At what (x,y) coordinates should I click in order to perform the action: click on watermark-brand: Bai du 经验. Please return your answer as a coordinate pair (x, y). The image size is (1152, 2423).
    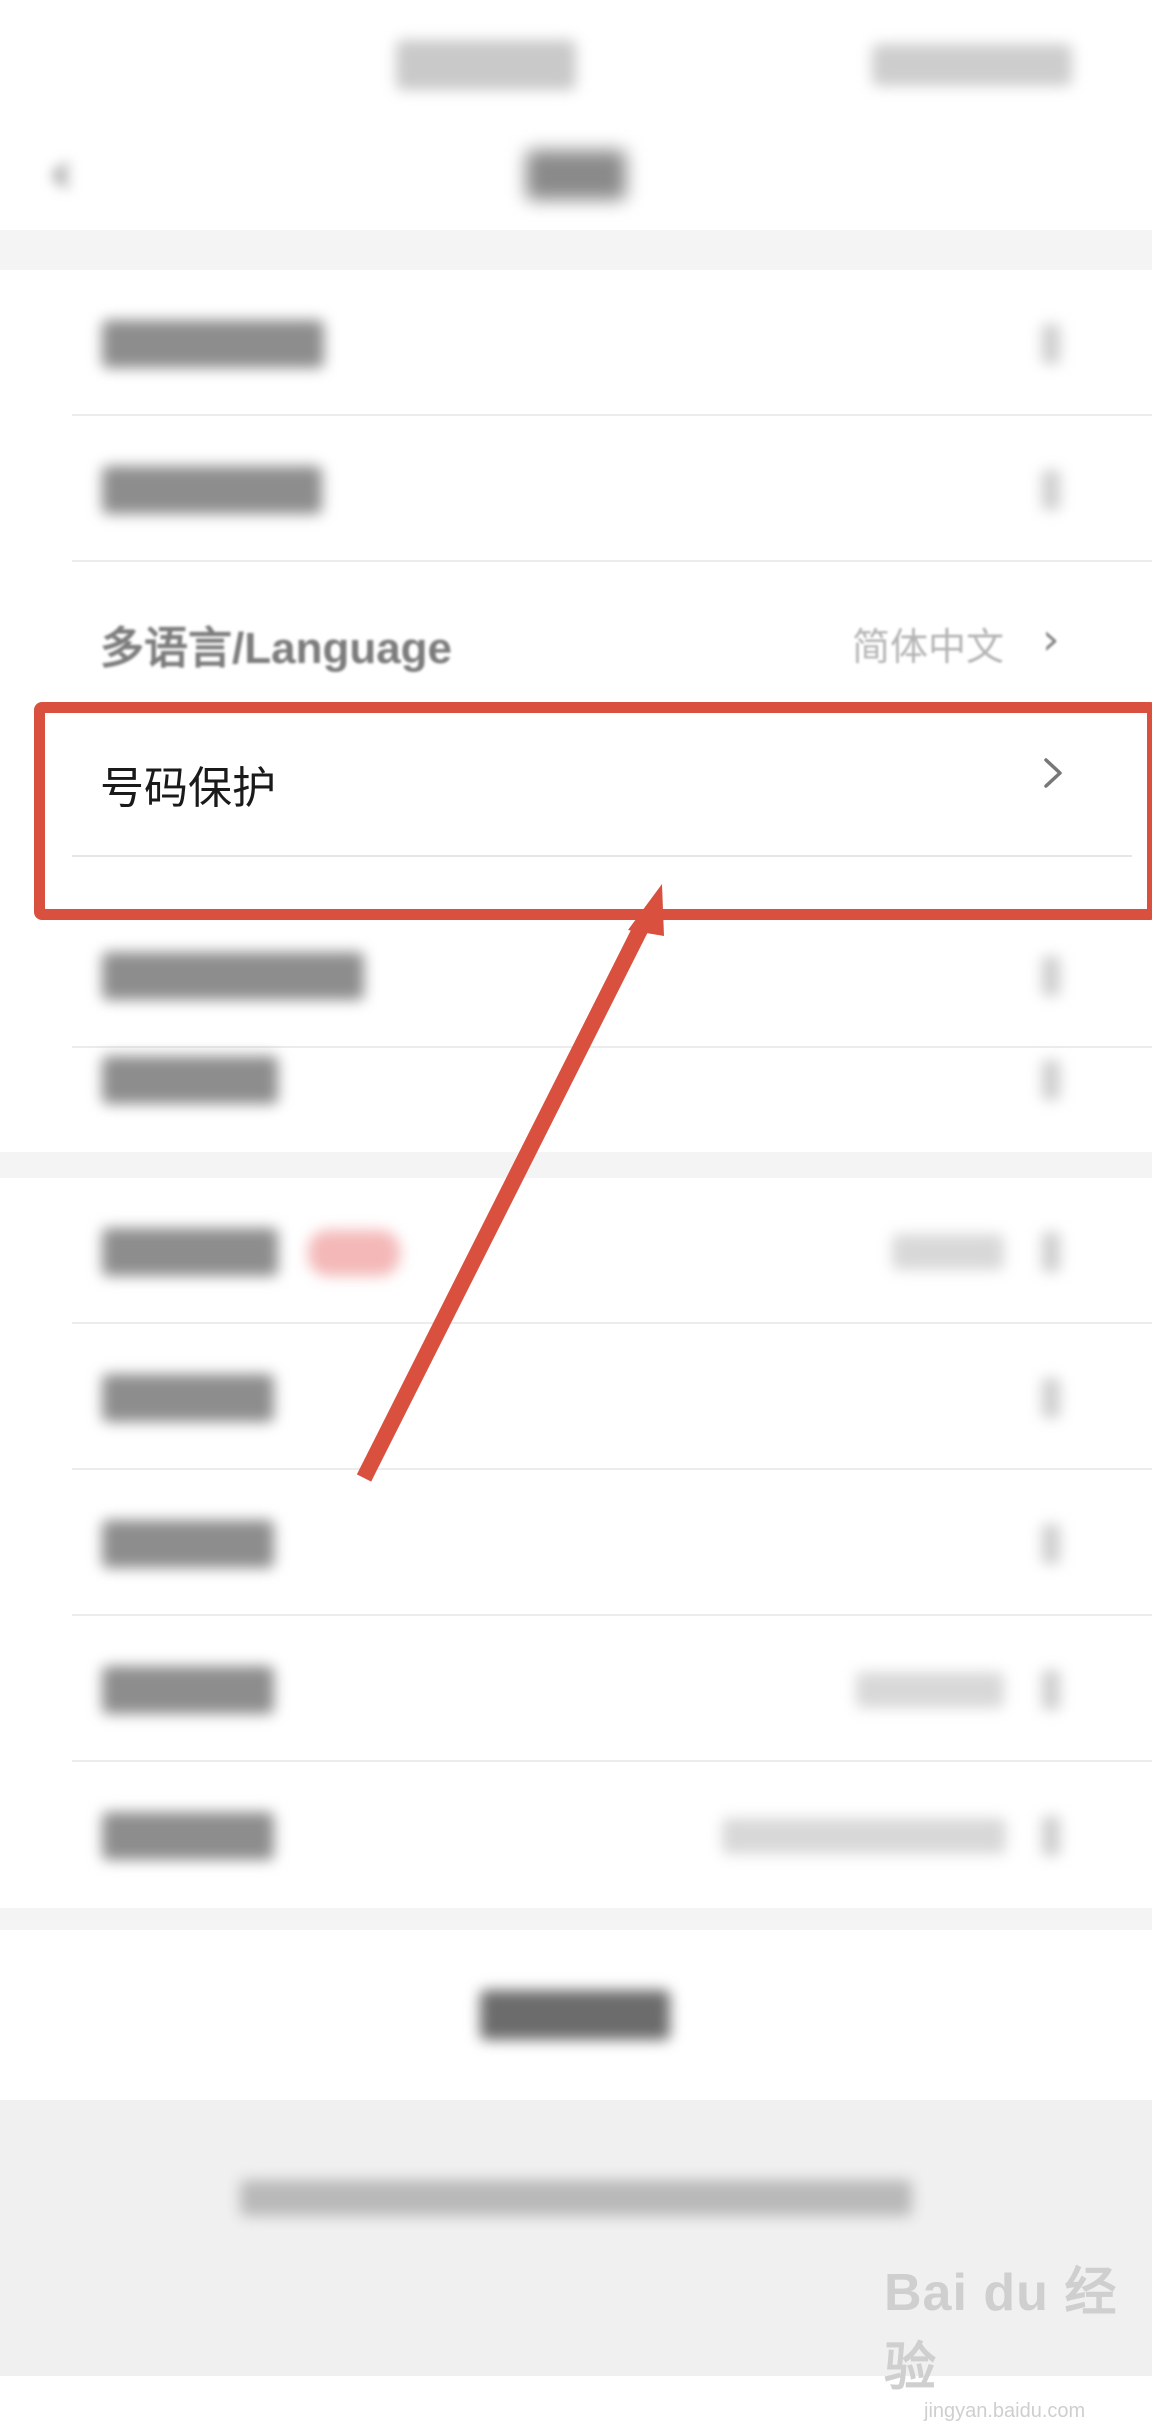
    Looking at the image, I should click on (1001, 2330).